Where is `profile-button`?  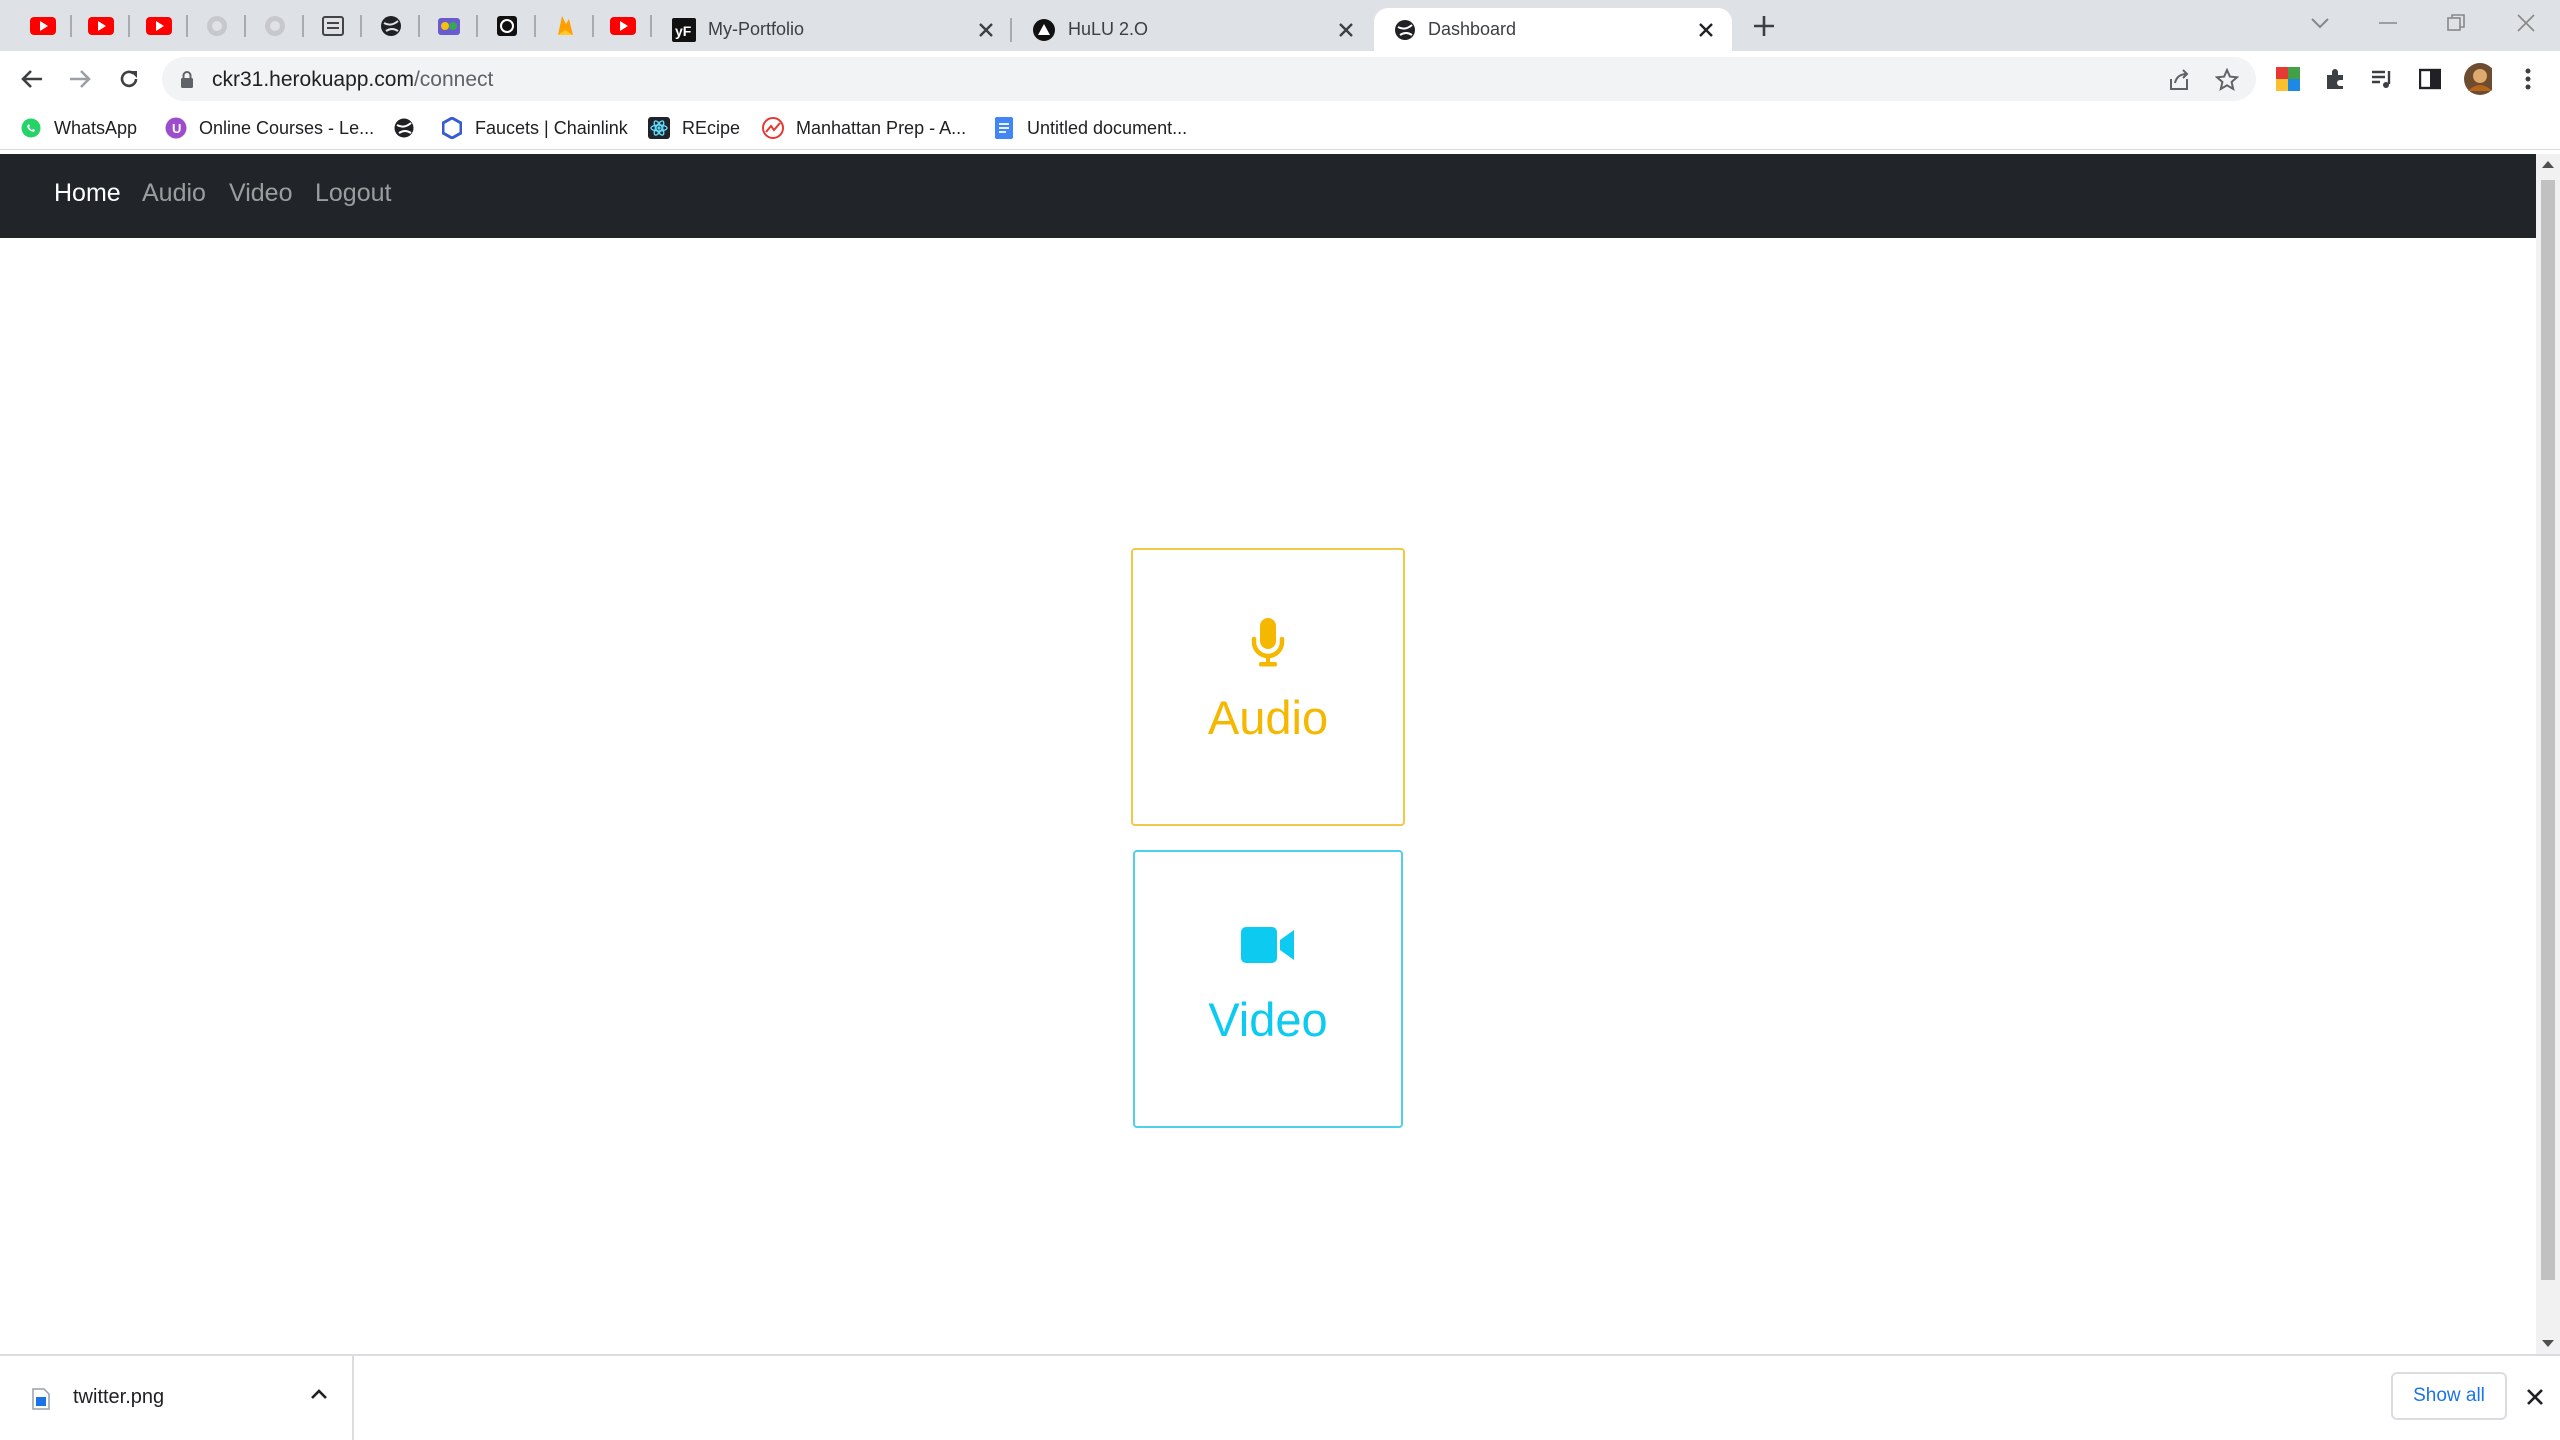 profile-button is located at coordinates (2478, 79).